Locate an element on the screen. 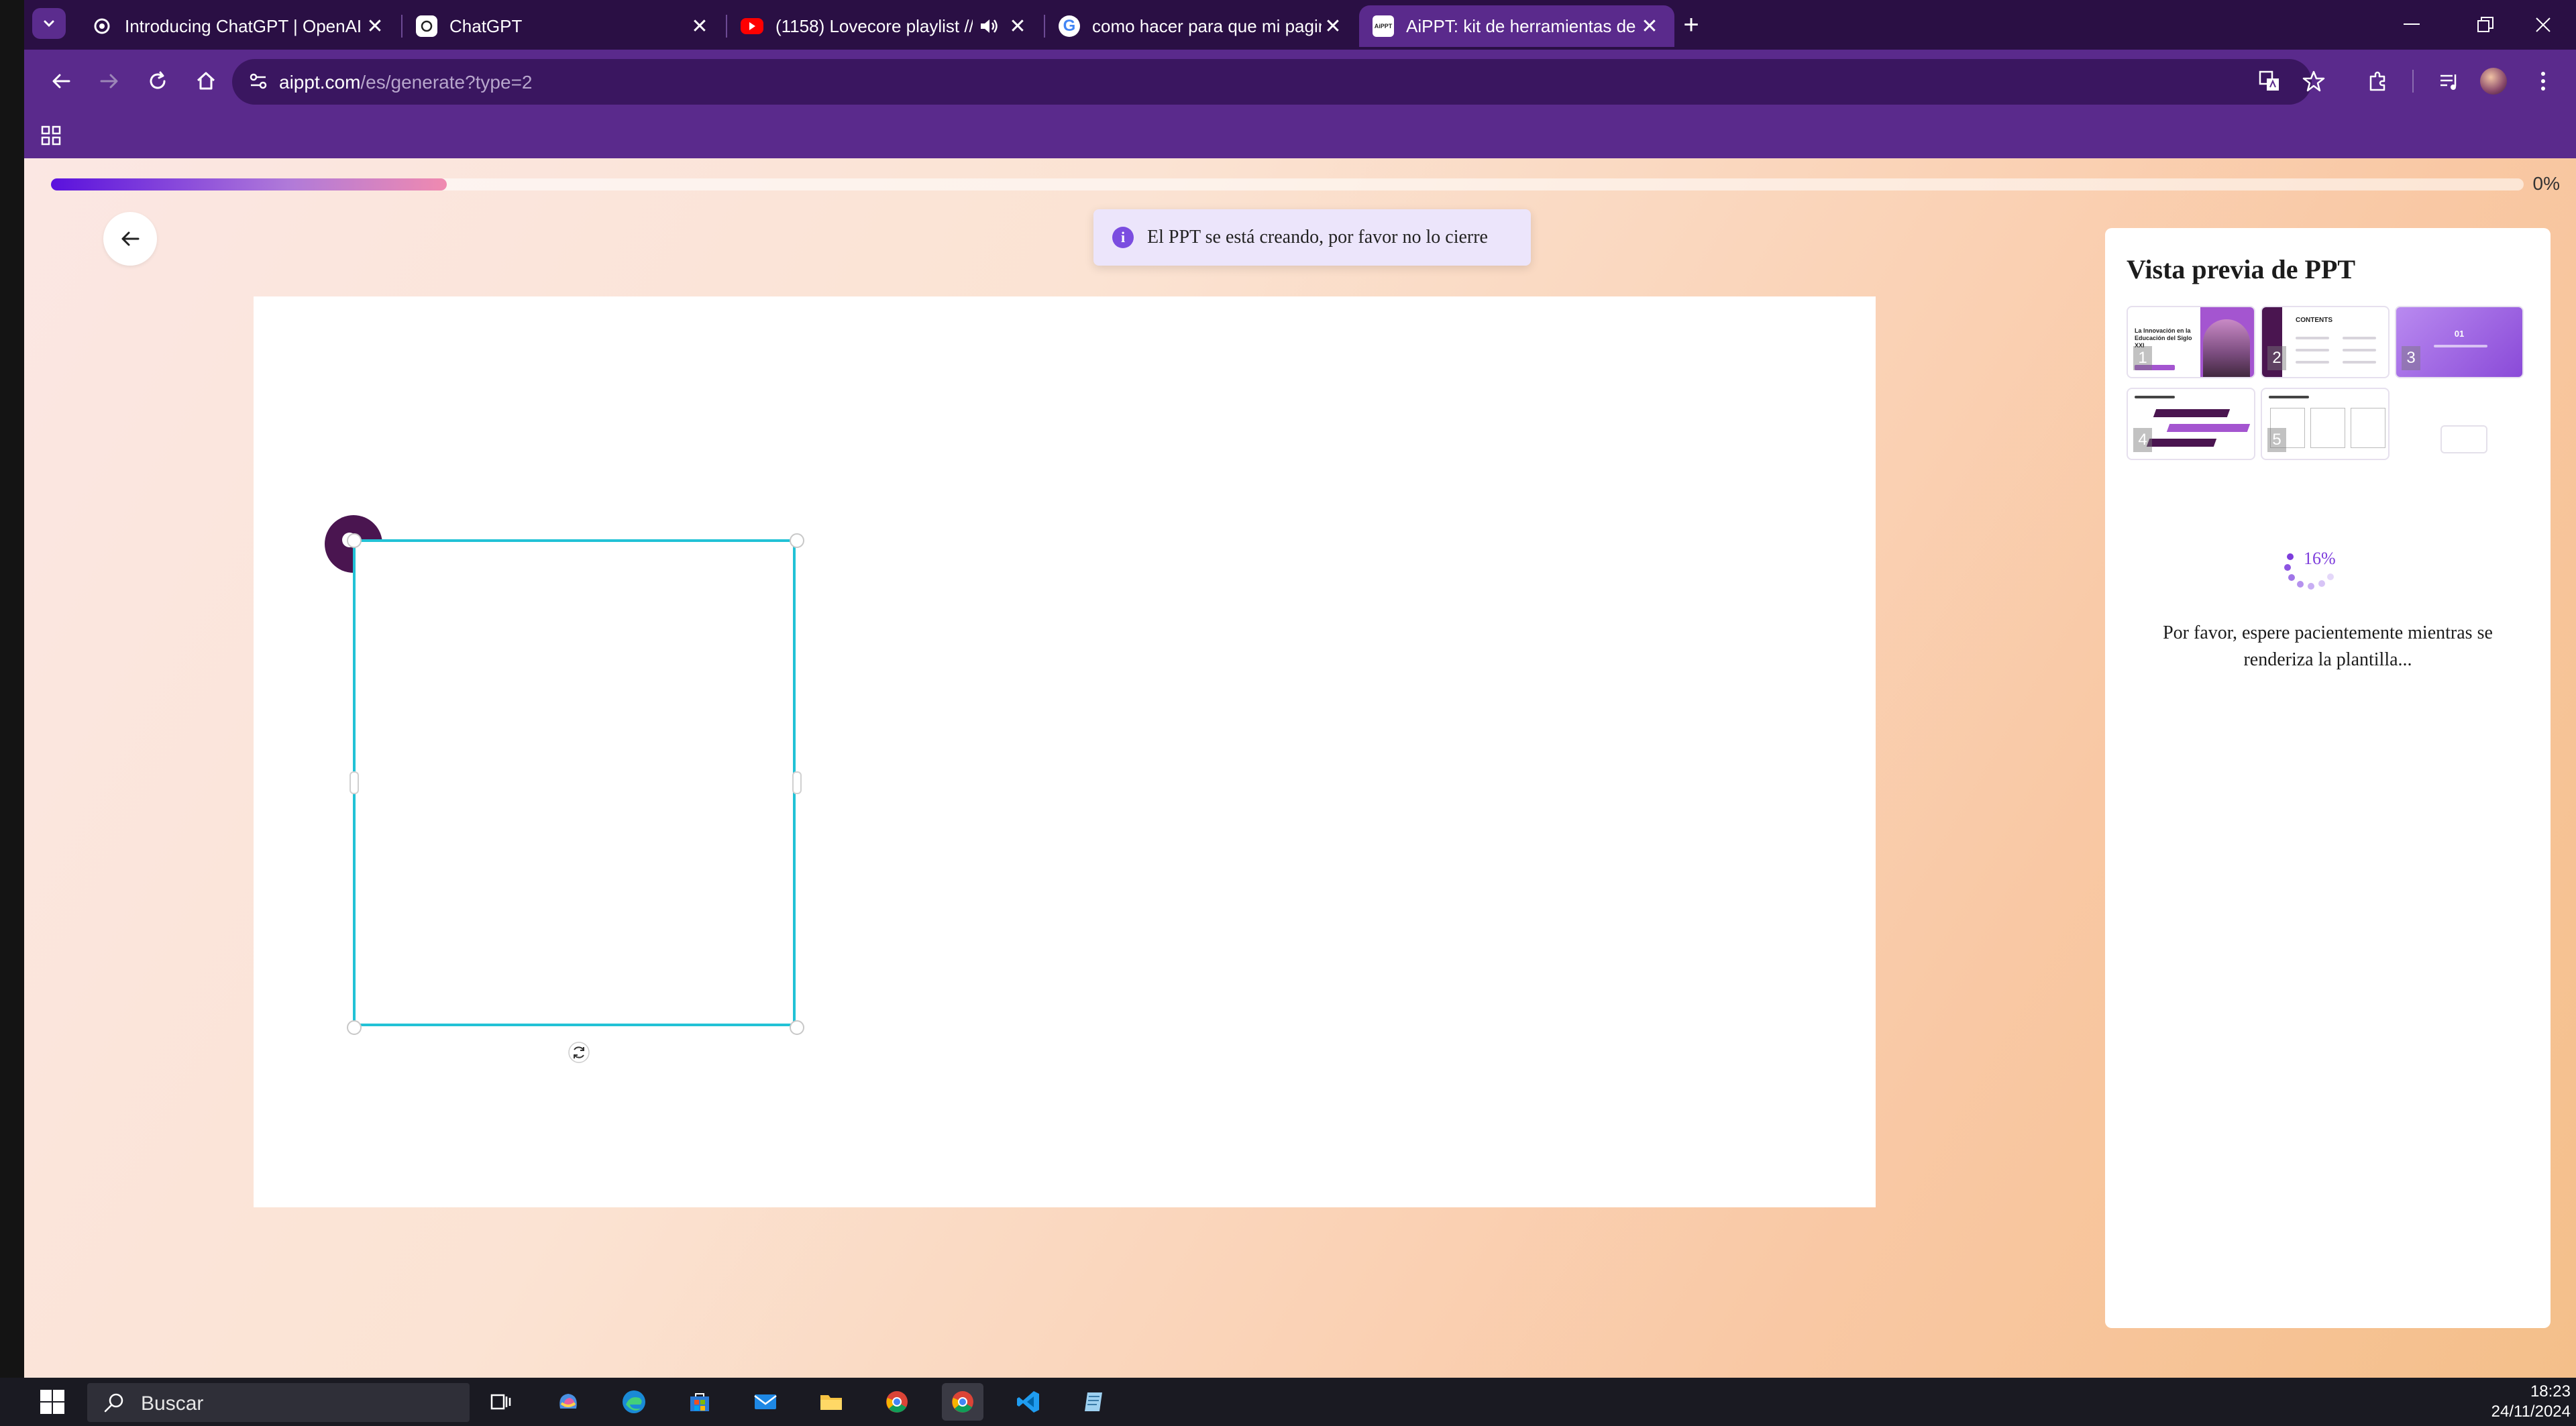  thumbnail-number: 4 is located at coordinates (2142, 440).